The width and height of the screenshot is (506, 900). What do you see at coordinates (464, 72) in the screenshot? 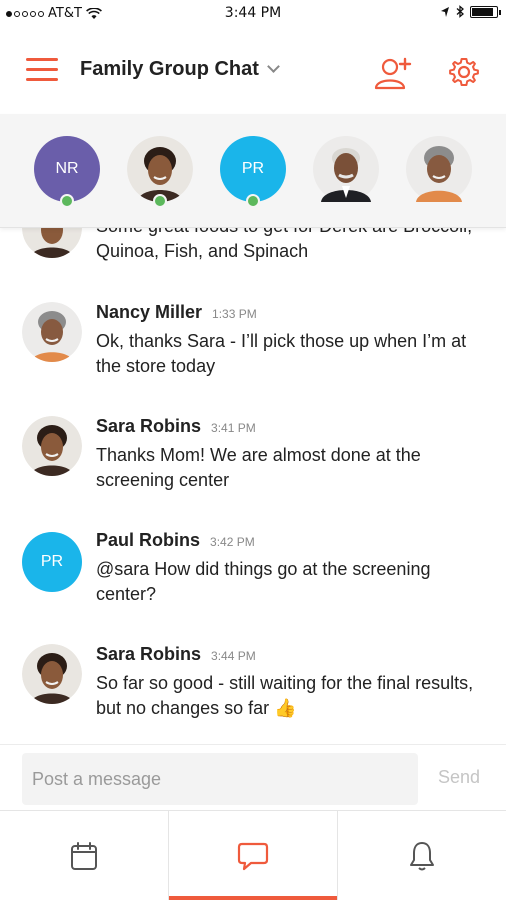
I see `gear-icon` at bounding box center [464, 72].